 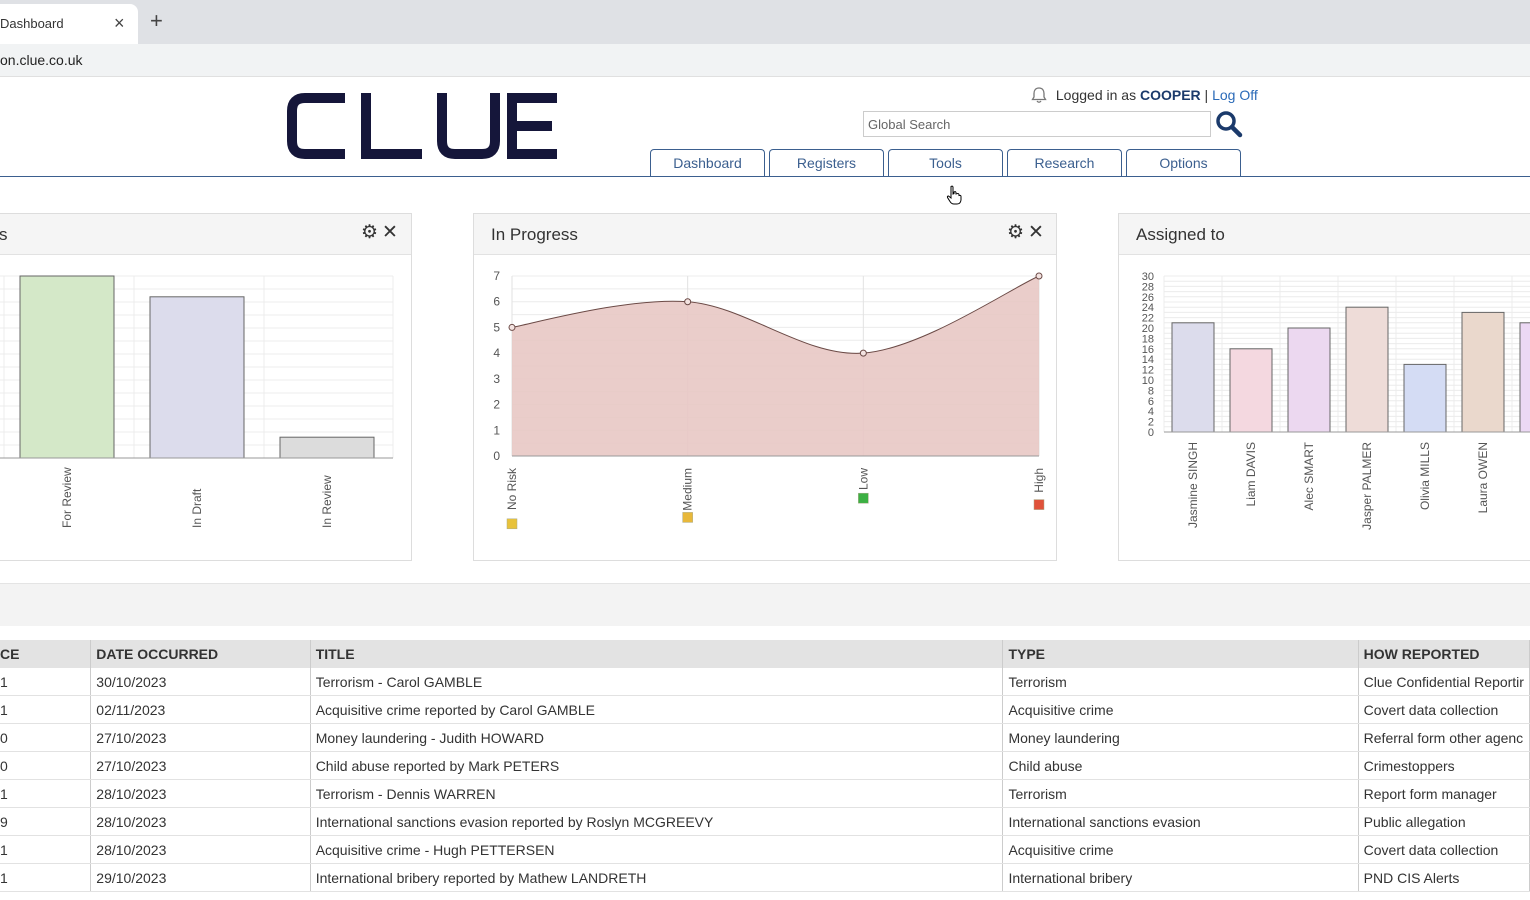 I want to click on y-tick-label: 1, so click(x=496, y=430).